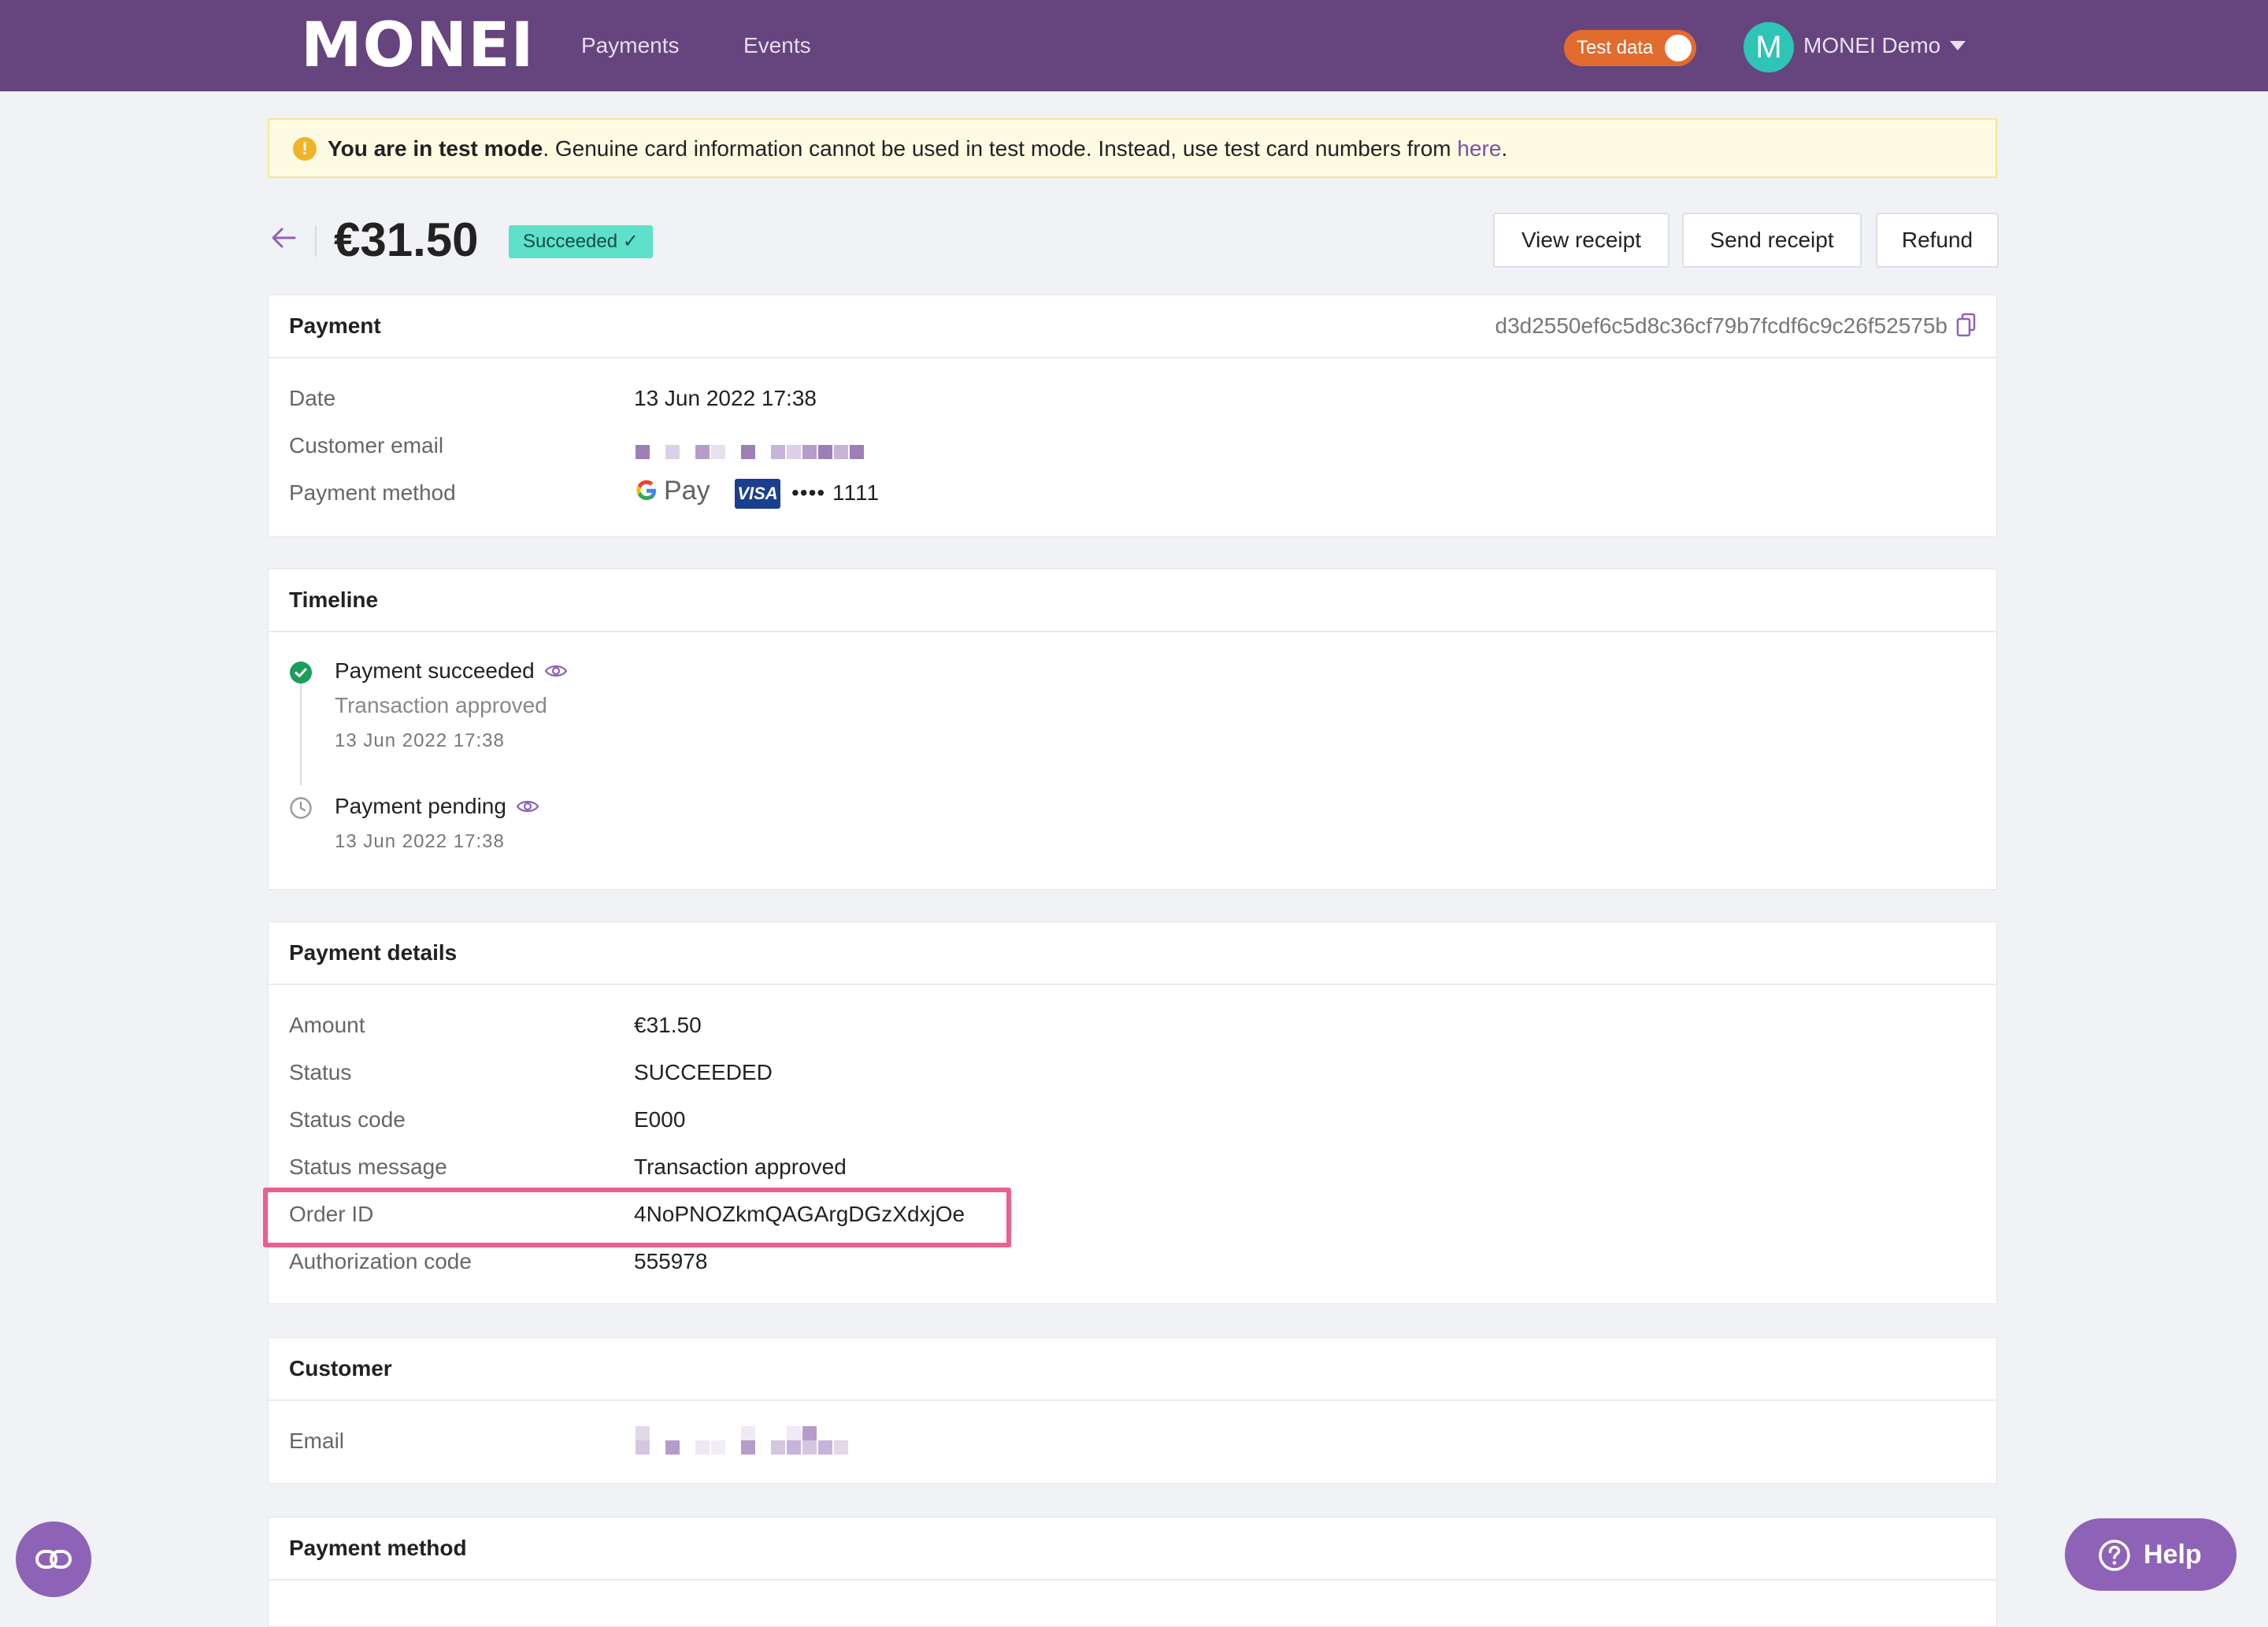  What do you see at coordinates (835, 493) in the screenshot?
I see `card-number-masked: •••• 1111` at bounding box center [835, 493].